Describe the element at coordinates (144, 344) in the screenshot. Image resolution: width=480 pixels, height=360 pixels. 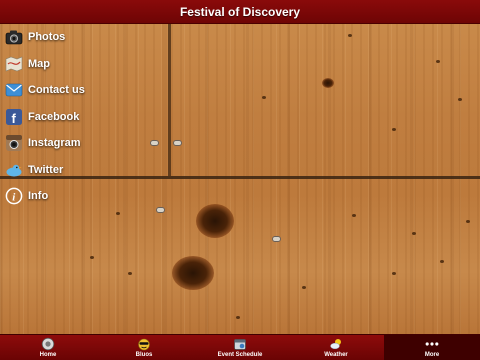
I see `bluos-icon` at that location.